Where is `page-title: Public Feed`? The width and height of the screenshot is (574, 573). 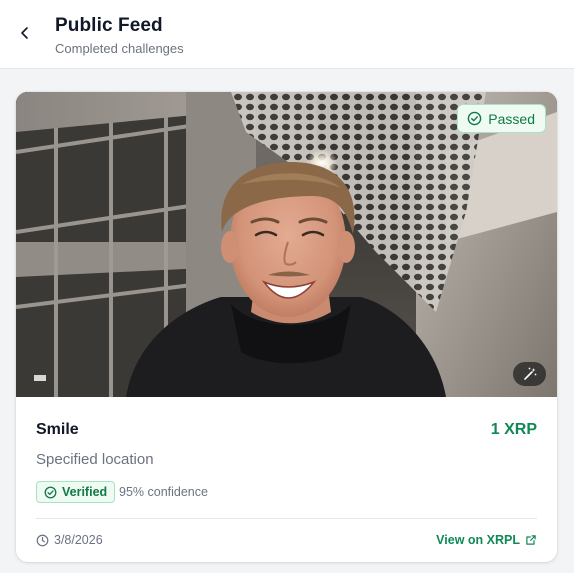 page-title: Public Feed is located at coordinates (109, 25).